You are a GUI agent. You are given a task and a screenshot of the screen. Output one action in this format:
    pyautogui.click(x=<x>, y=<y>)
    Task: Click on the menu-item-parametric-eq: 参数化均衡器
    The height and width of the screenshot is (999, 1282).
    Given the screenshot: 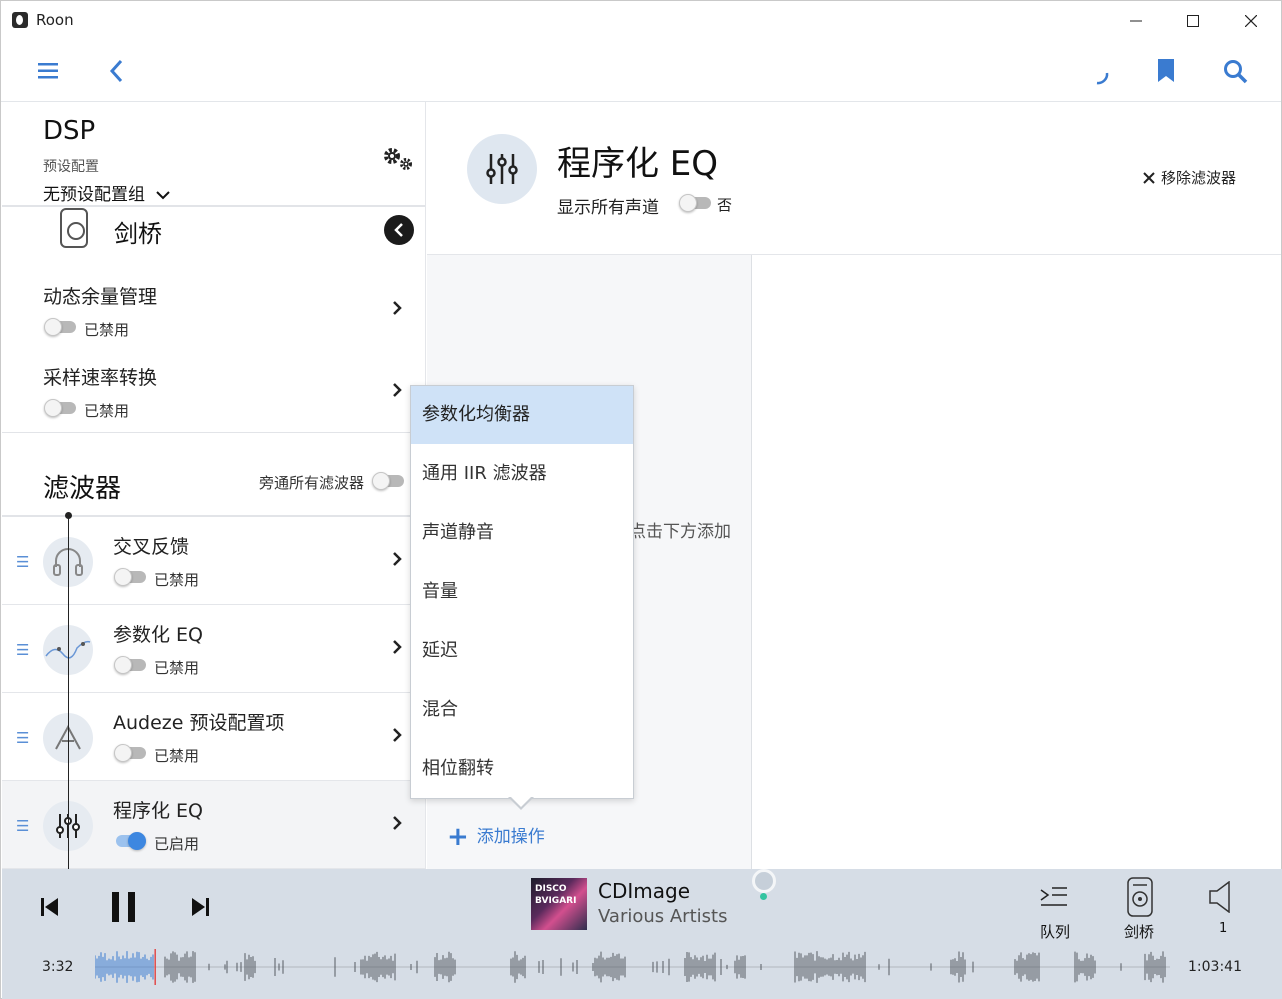 What is the action you would take?
    pyautogui.click(x=522, y=415)
    